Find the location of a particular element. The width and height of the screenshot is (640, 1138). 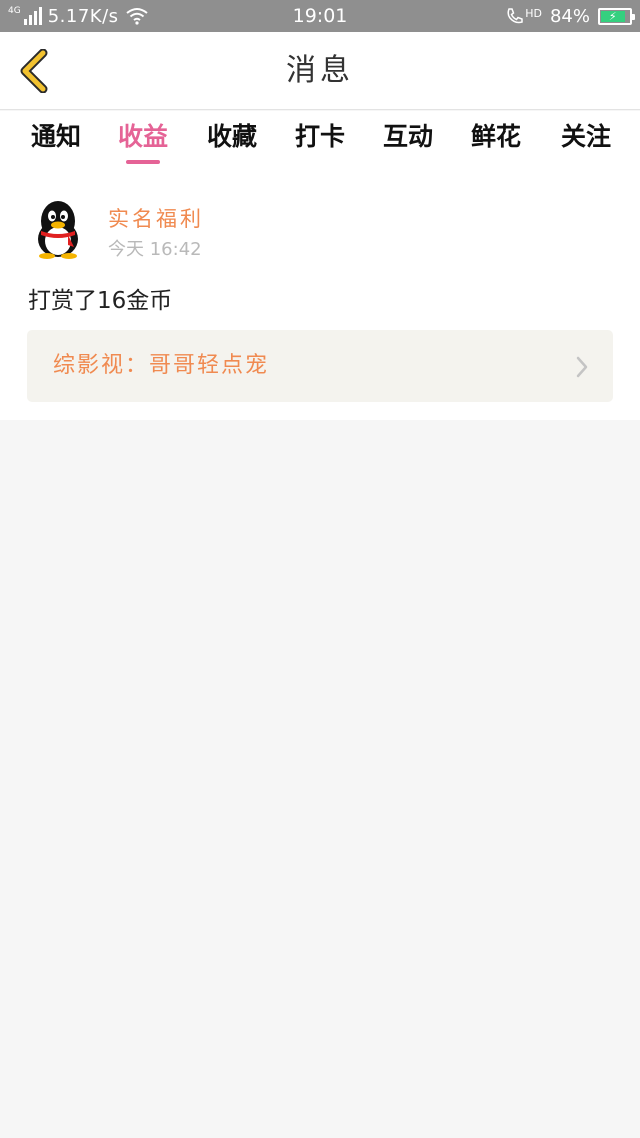

battery-percent: 84% is located at coordinates (569, 16).